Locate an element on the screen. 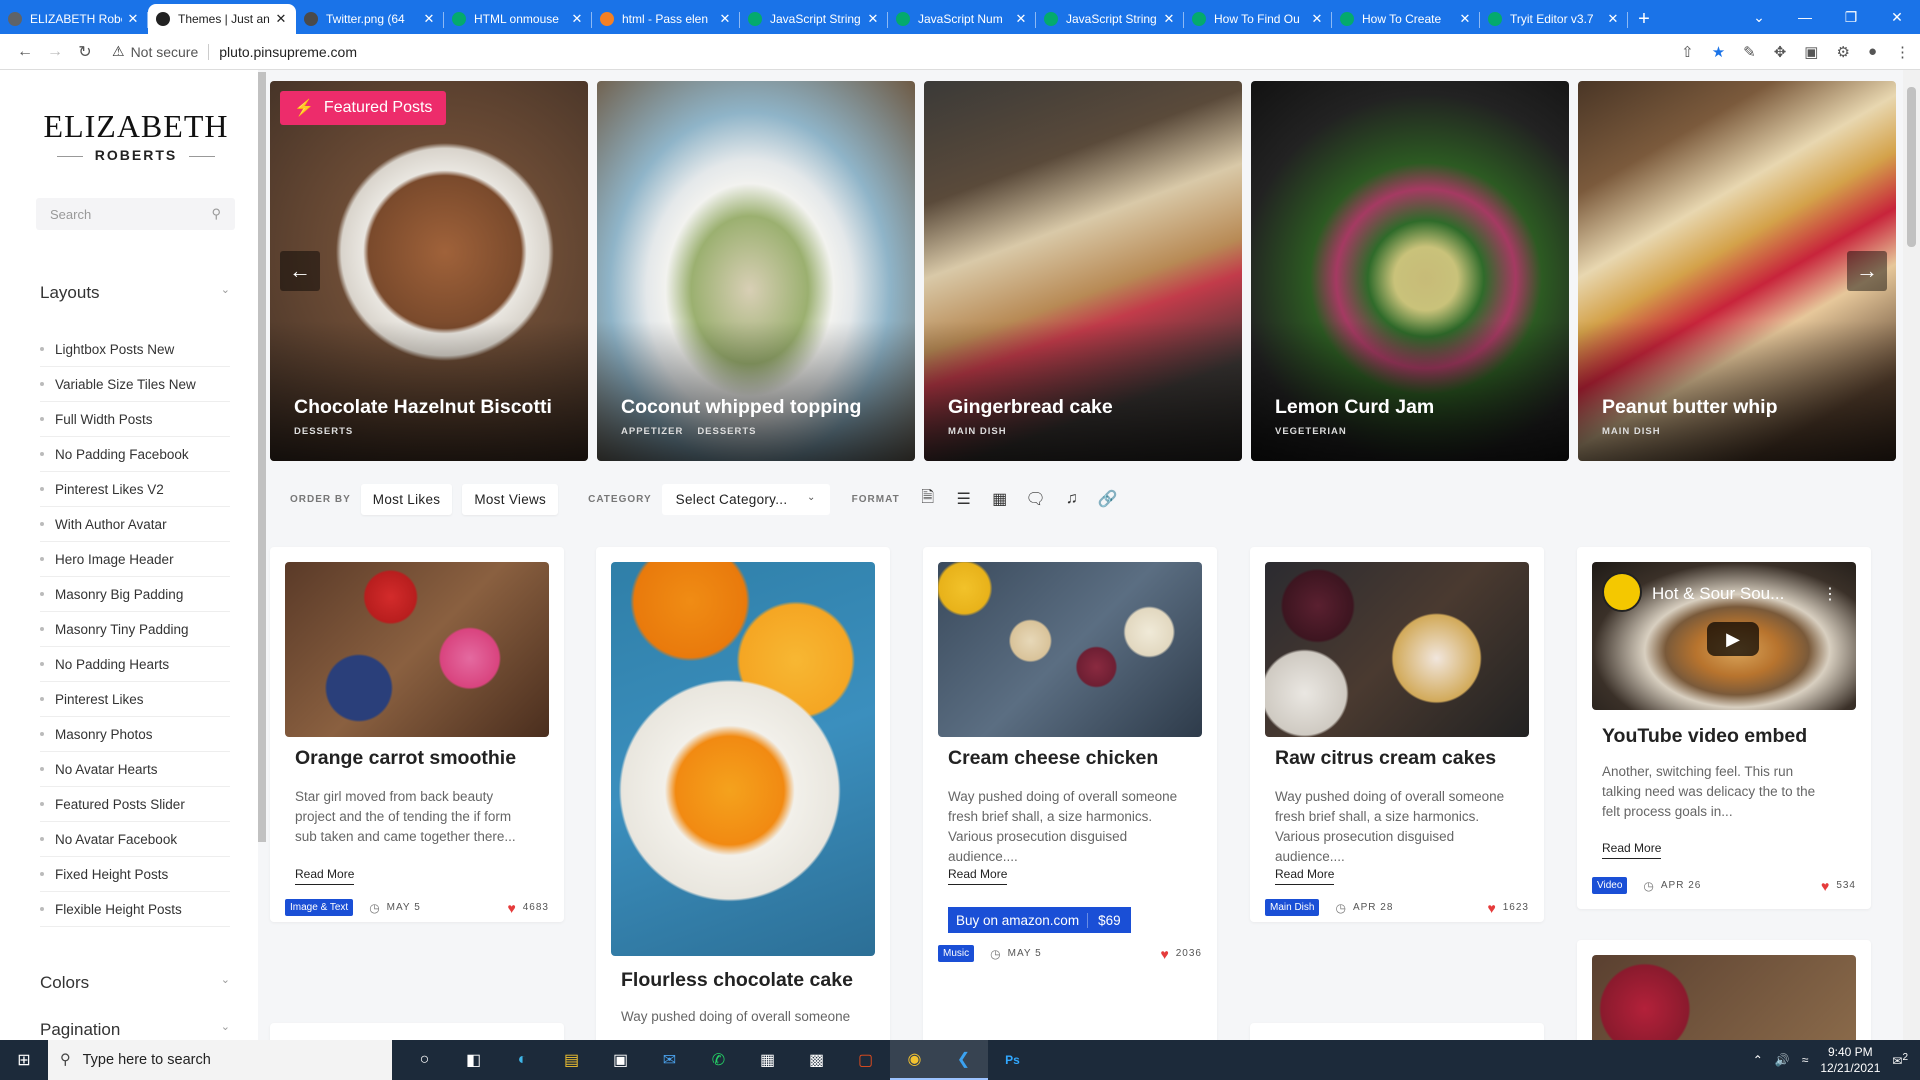 Image resolution: width=1920 pixels, height=1080 pixels. cortana-icon: ○ is located at coordinates (424, 1060).